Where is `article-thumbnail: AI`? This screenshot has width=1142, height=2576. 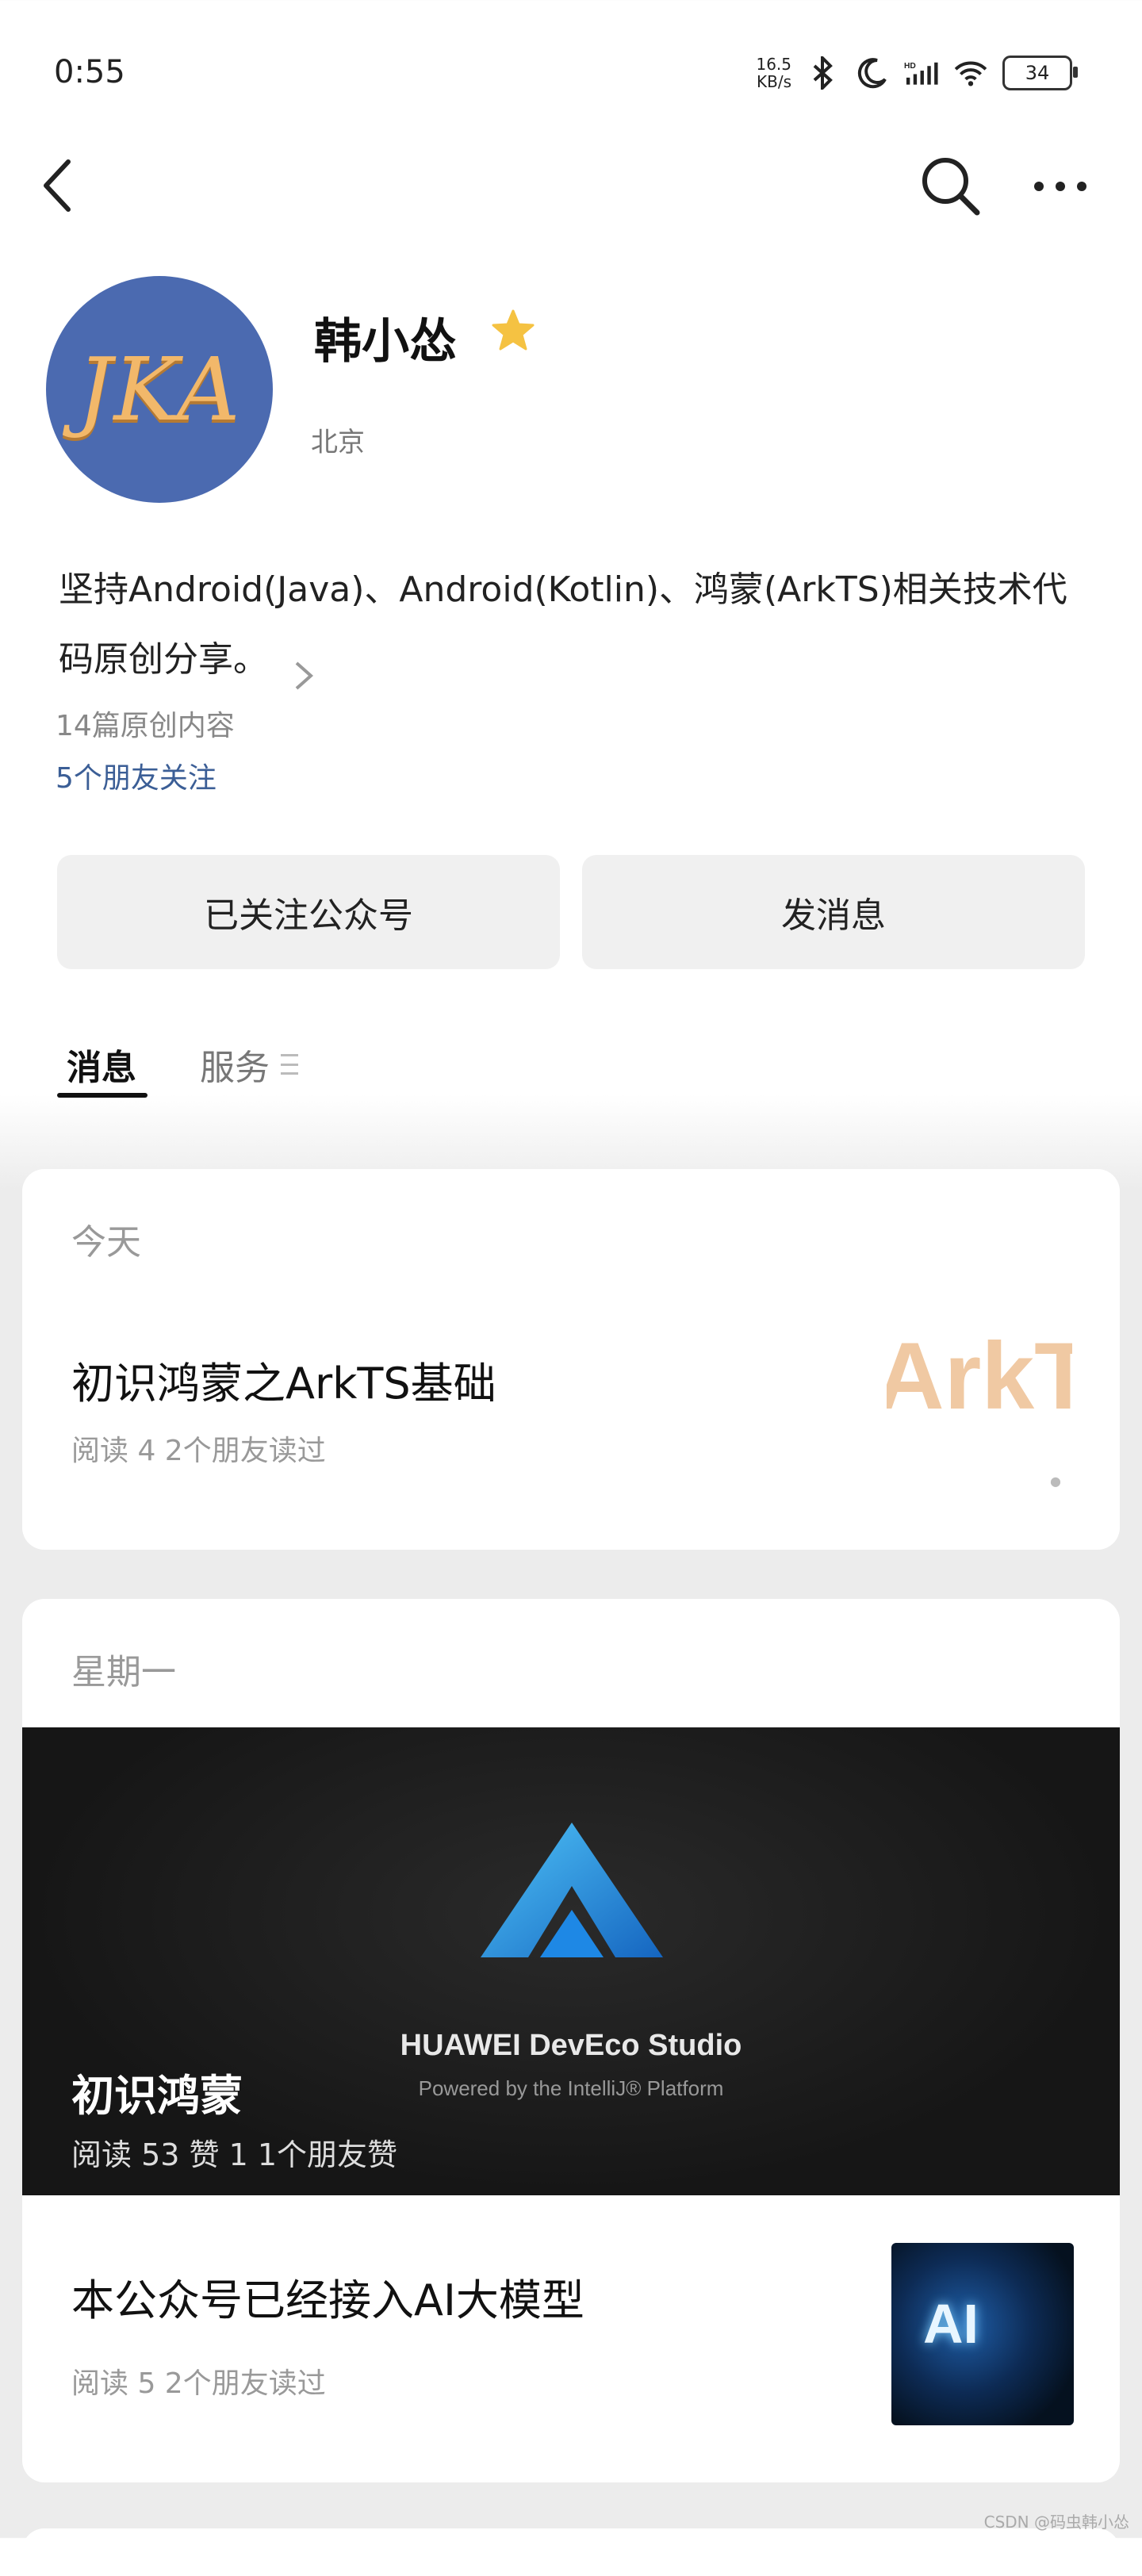 article-thumbnail: AI is located at coordinates (982, 2334).